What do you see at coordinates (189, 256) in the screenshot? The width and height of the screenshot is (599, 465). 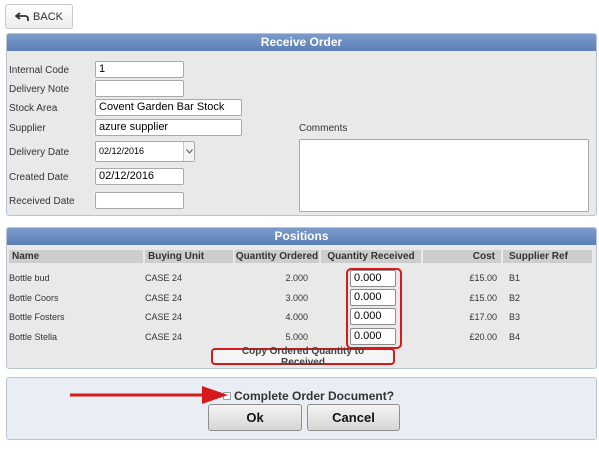 I see `column-header-buying-unit: Buying Unit` at bounding box center [189, 256].